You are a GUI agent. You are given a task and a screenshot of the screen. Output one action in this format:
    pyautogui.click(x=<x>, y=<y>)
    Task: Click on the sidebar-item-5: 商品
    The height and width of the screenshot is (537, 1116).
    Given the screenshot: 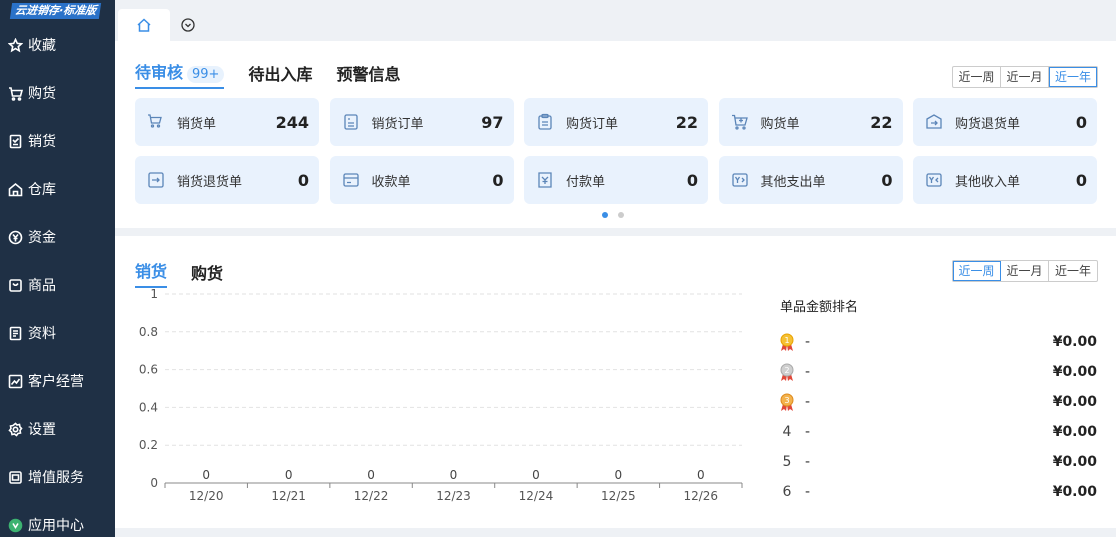 What is the action you would take?
    pyautogui.click(x=57, y=285)
    